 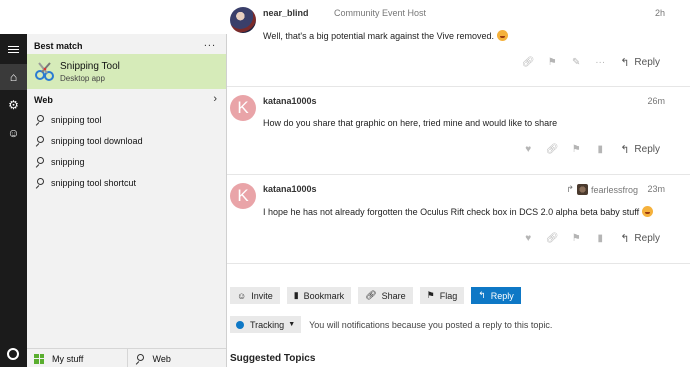 What do you see at coordinates (126, 162) in the screenshot?
I see `web-suggestion: snipping` at bounding box center [126, 162].